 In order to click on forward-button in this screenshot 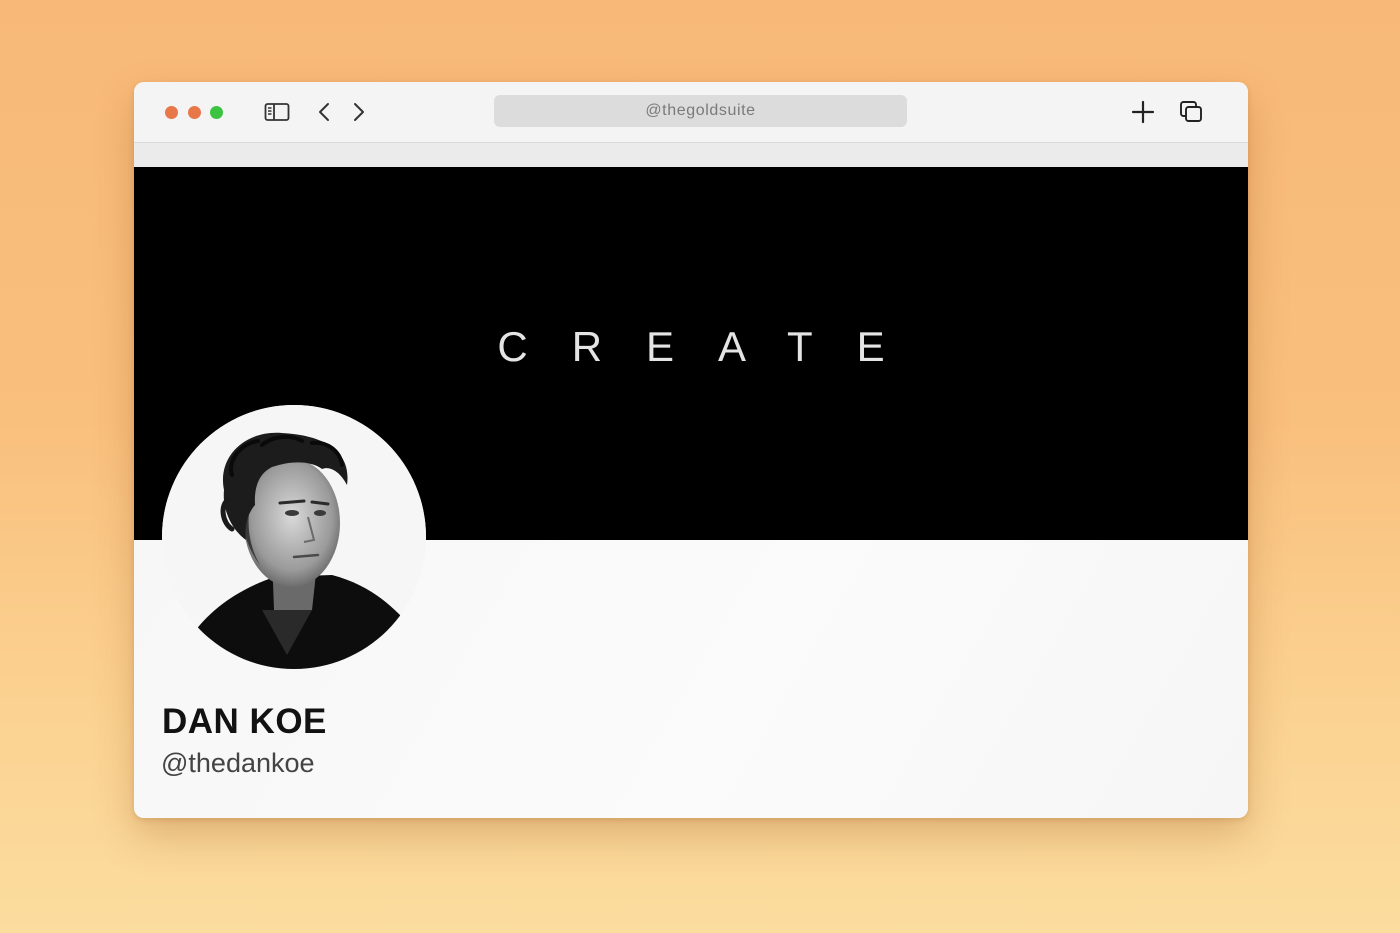, I will do `click(359, 112)`.